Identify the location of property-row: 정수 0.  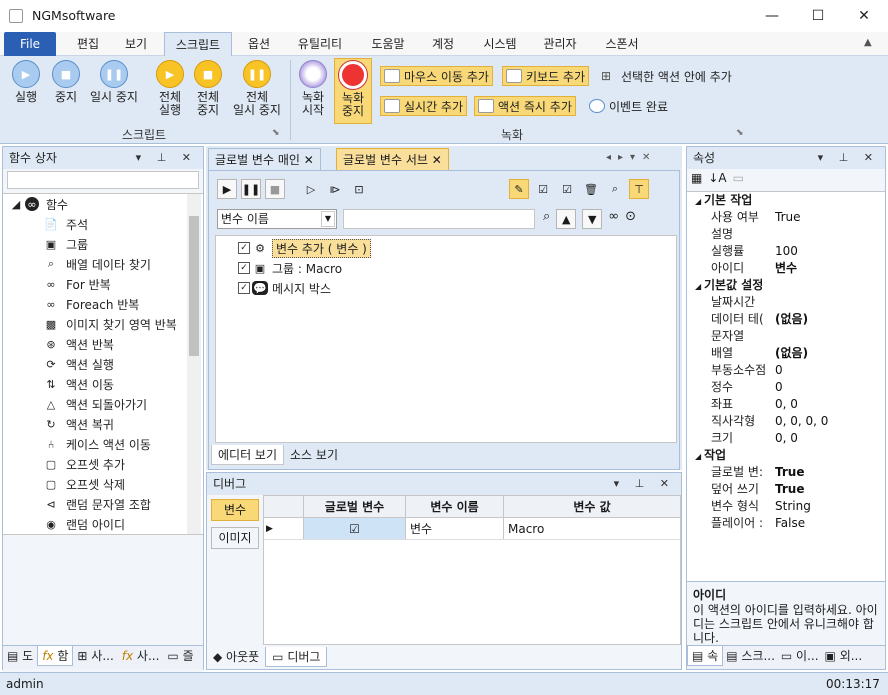
(786, 387).